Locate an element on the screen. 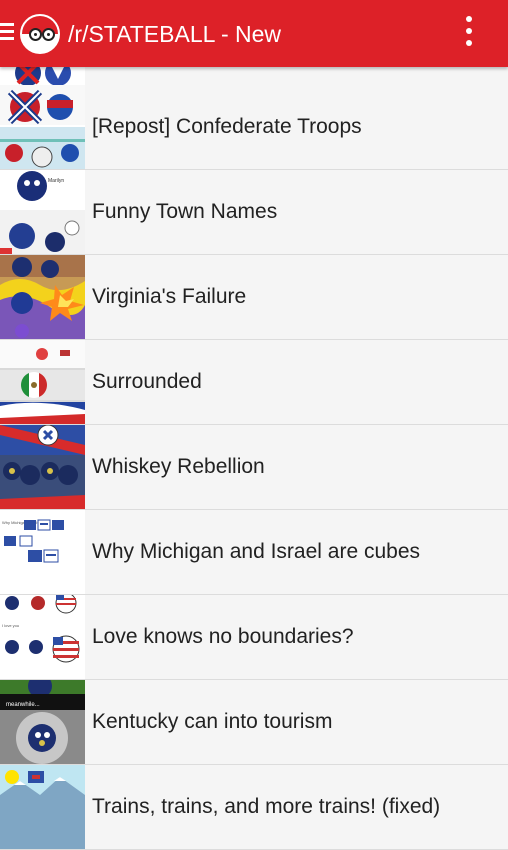 This screenshot has height=850, width=508. more-vertical-icon is located at coordinates (469, 33).